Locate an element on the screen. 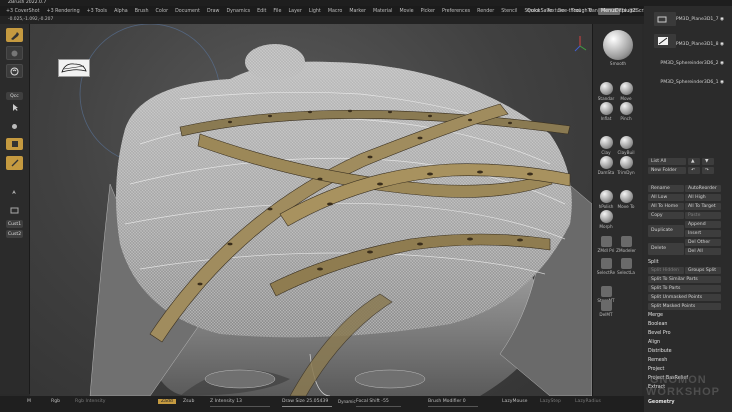 Image resolution: width=732 pixels, height=412 pixels. cust1-button: Cust1 is located at coordinates (14, 224).